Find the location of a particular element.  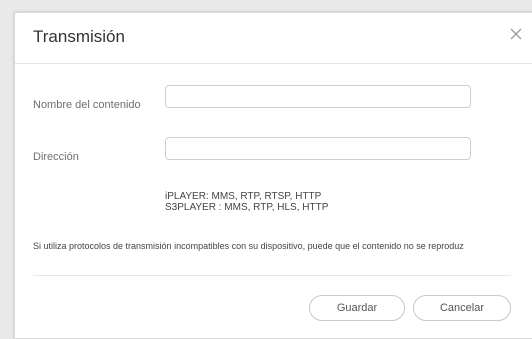

dialog-title: Transmisión is located at coordinates (79, 36).